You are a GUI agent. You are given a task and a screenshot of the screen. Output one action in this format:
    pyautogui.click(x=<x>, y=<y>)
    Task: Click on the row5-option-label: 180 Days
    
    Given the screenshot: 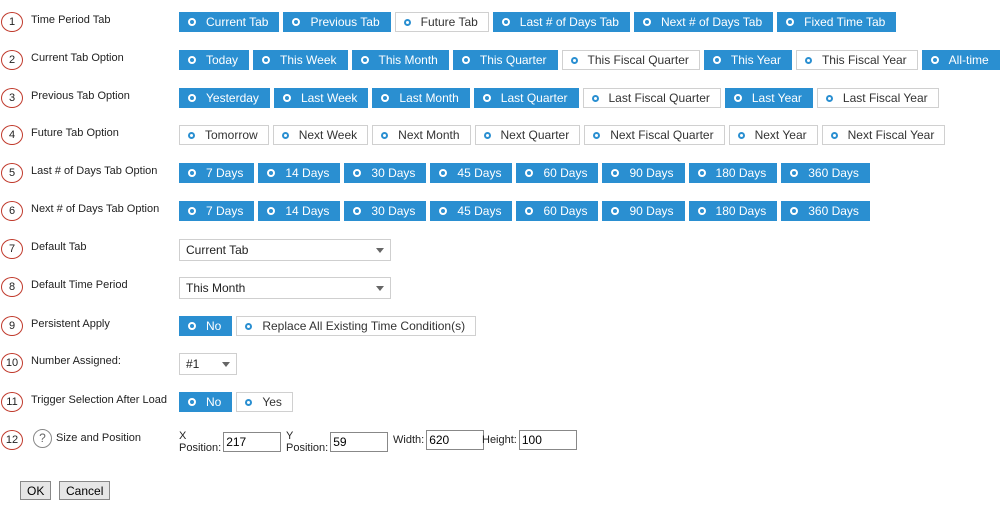 What is the action you would take?
    pyautogui.click(x=741, y=173)
    